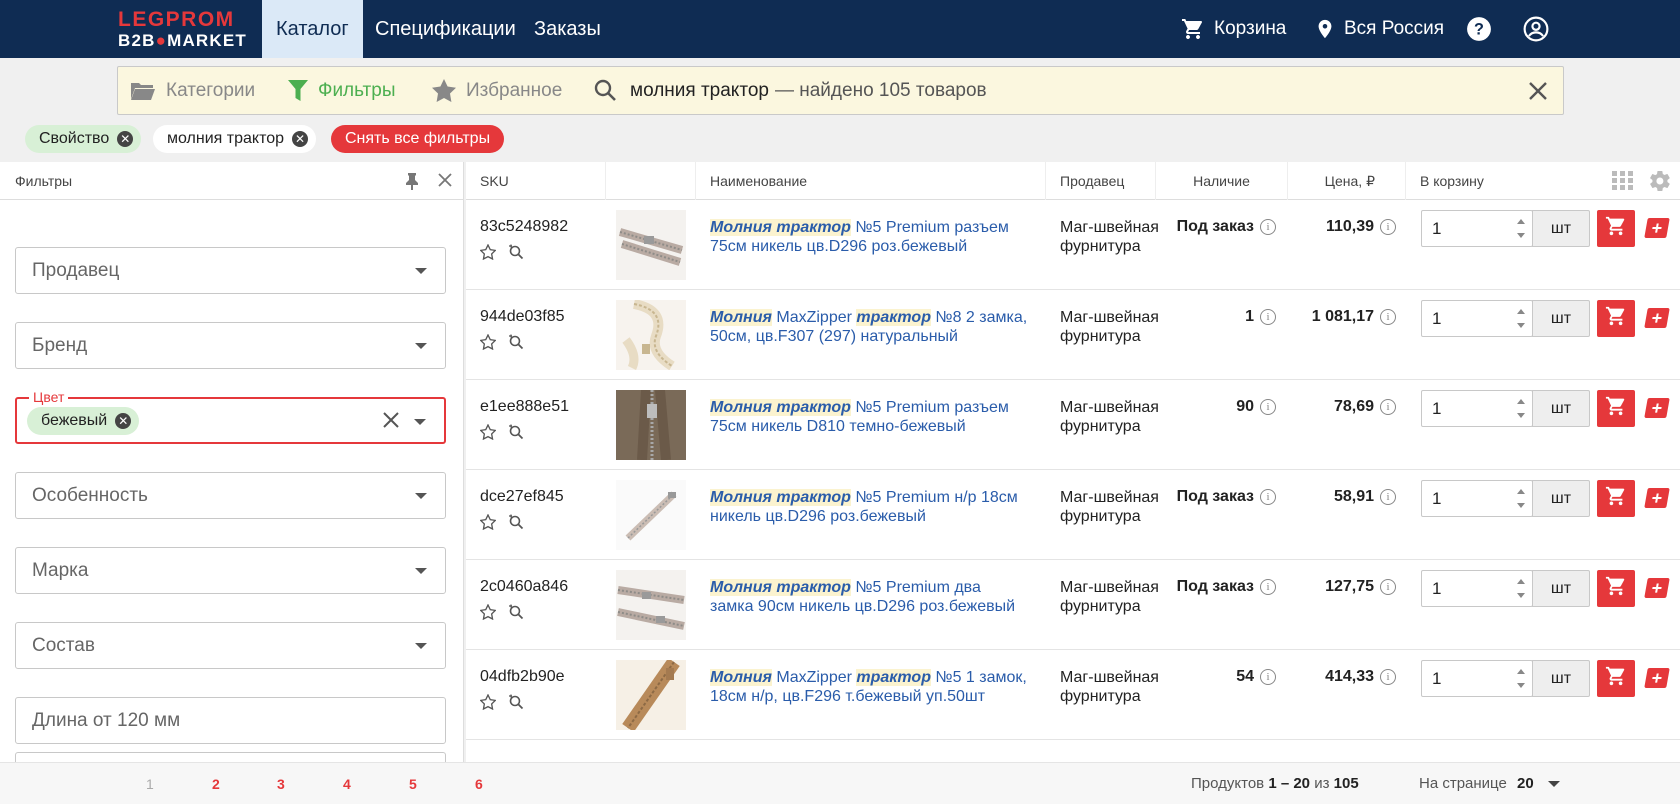  What do you see at coordinates (497, 90) in the screenshot?
I see `favorites-button: Избранное` at bounding box center [497, 90].